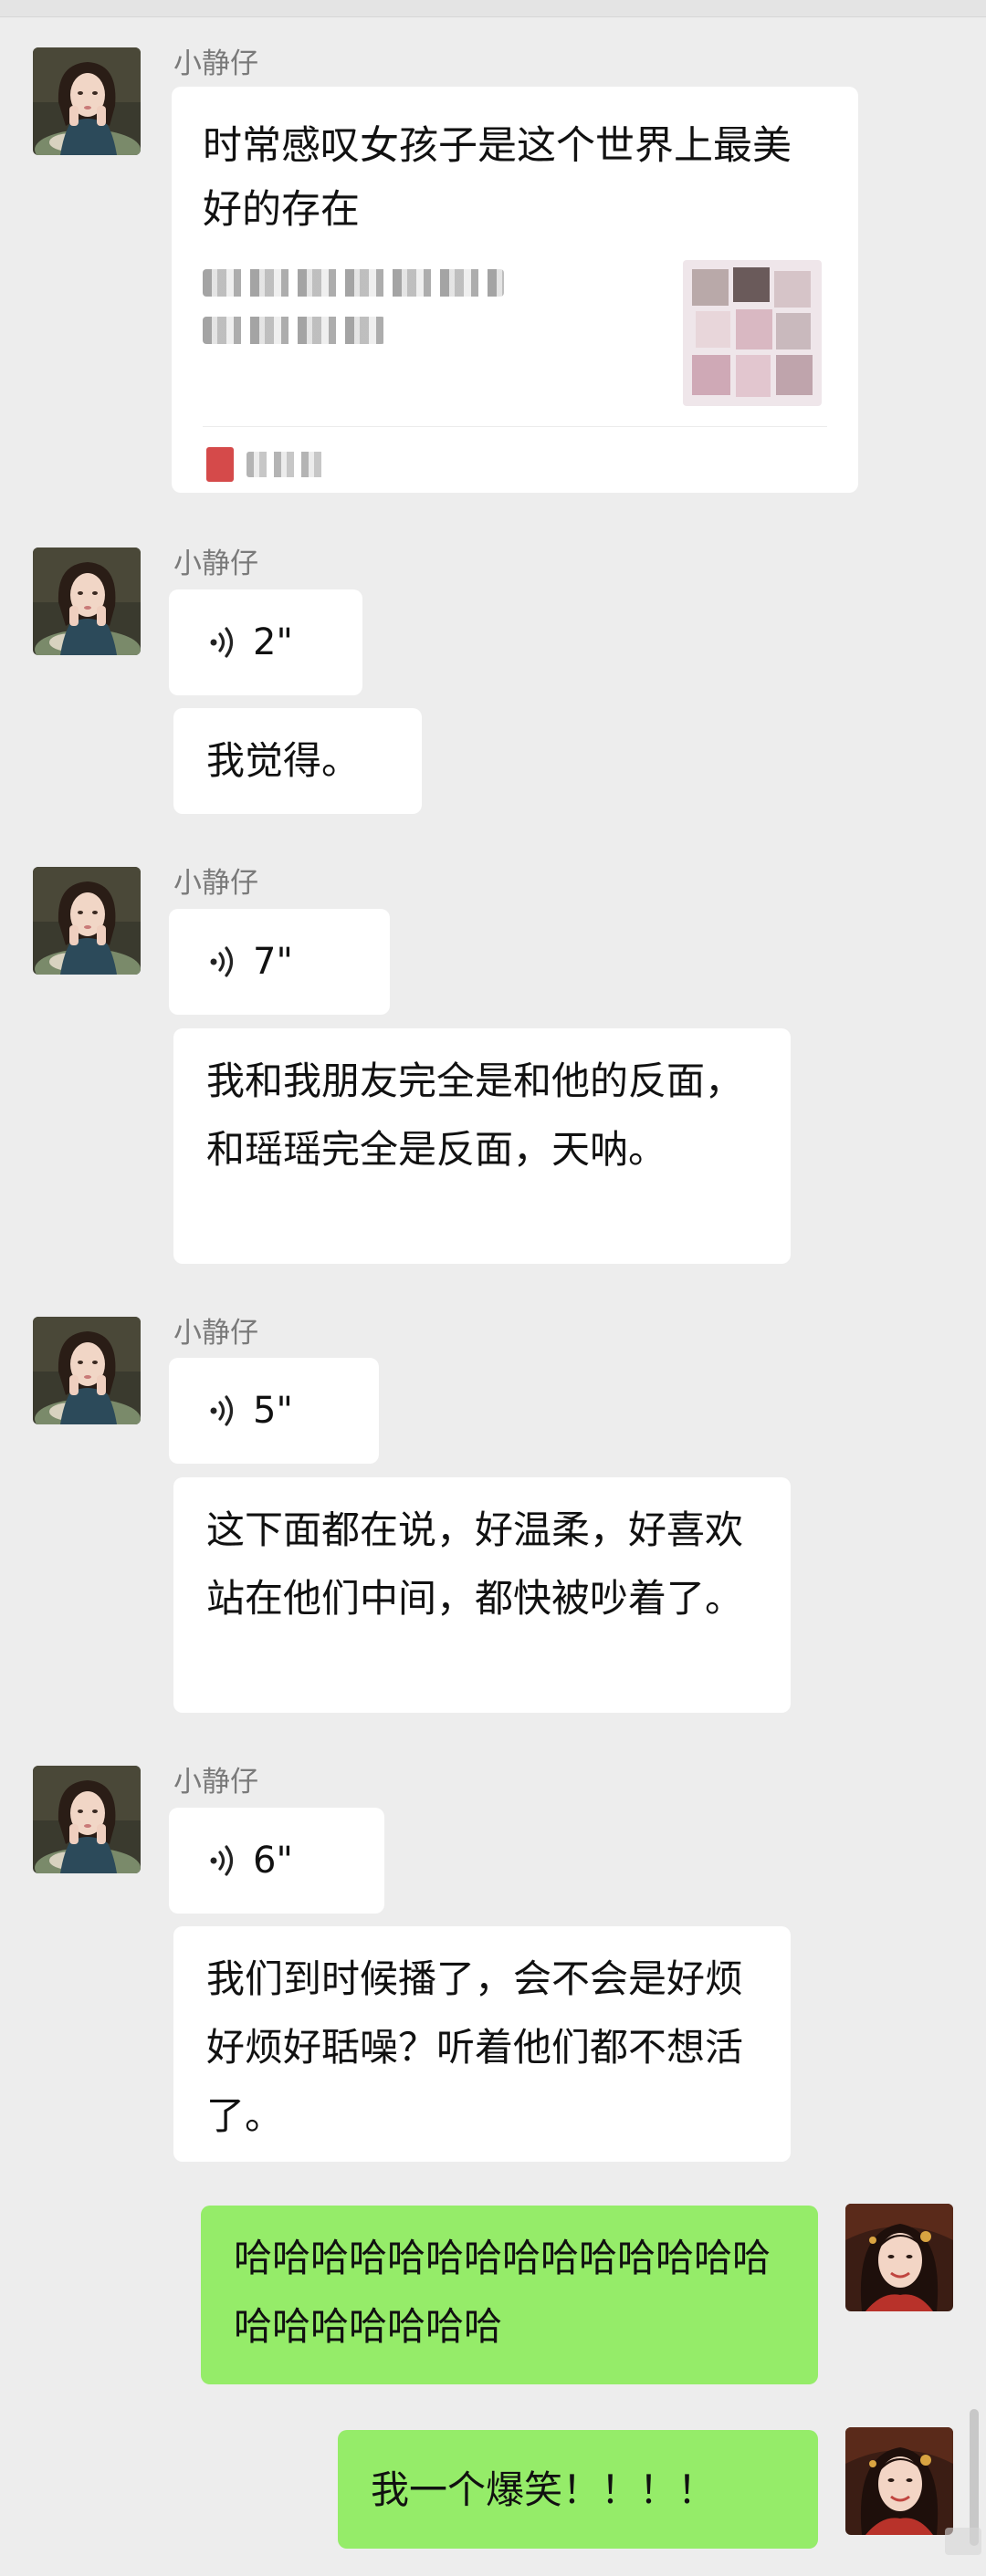 Image resolution: width=986 pixels, height=2576 pixels. Describe the element at coordinates (482, 1146) in the screenshot. I see `text-message: 我和我朋友完全是和他的反面，和瑶瑶完全是反面，天呐。` at that location.